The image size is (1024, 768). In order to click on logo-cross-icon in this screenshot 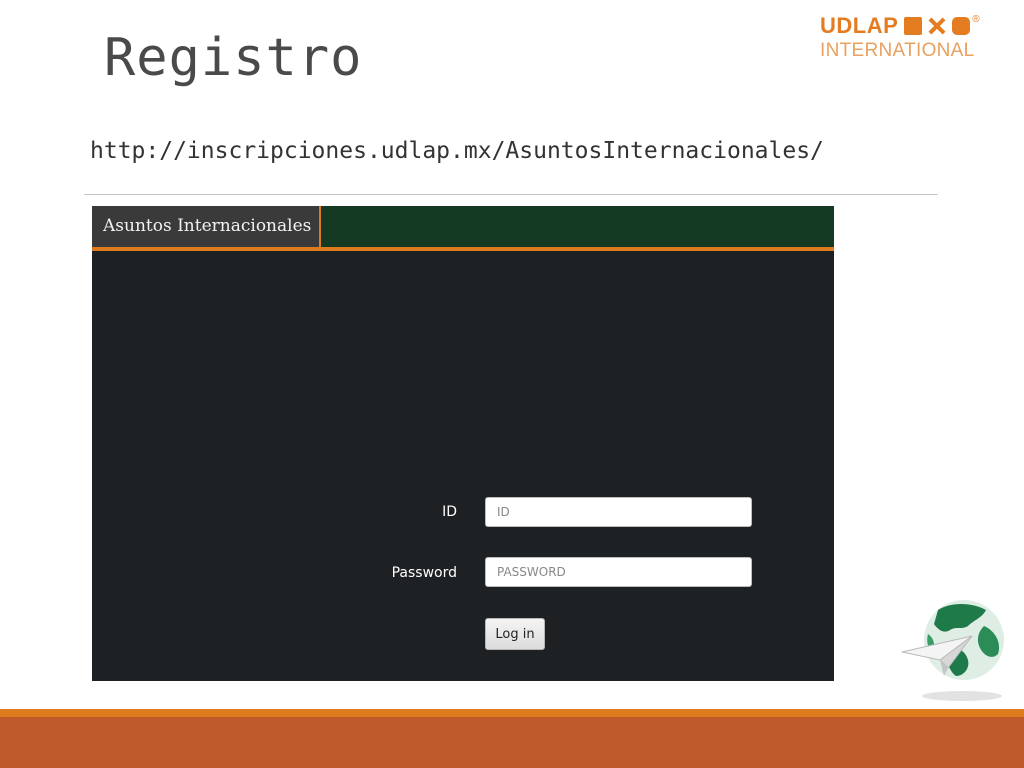, I will do `click(937, 26)`.